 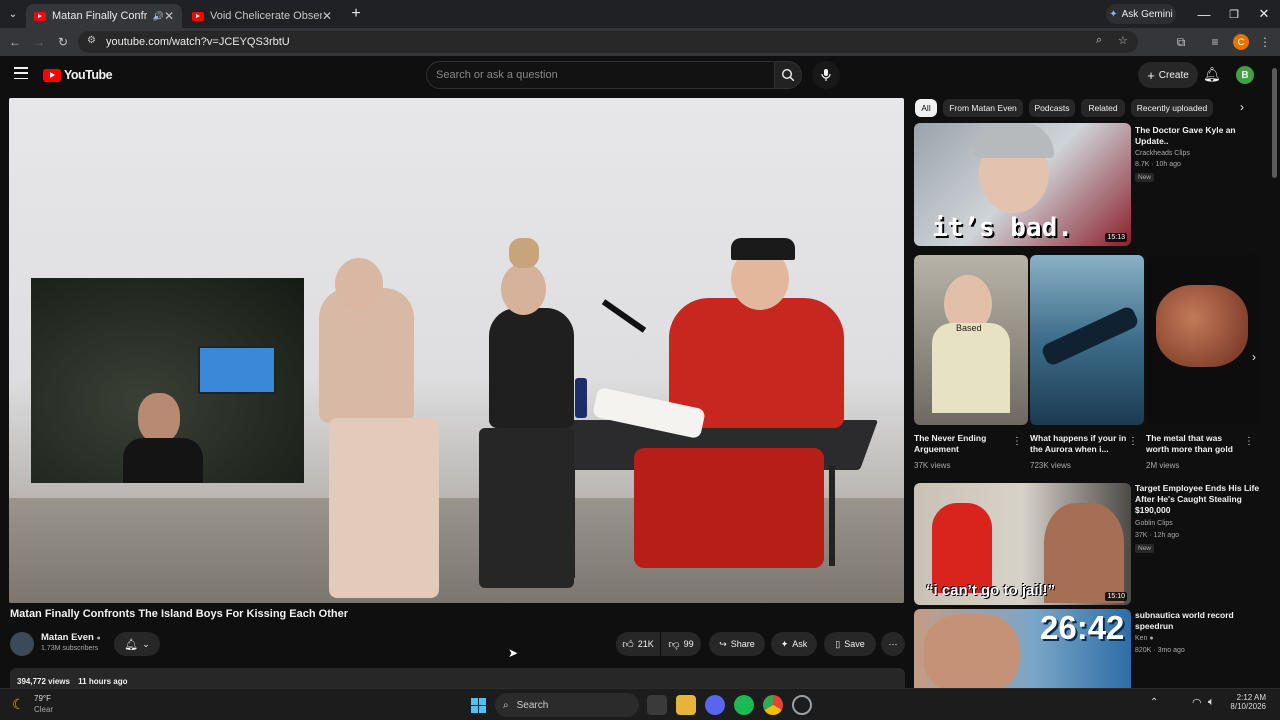 What do you see at coordinates (1022, 648) in the screenshot?
I see `rec-thumbnail: 26:42` at bounding box center [1022, 648].